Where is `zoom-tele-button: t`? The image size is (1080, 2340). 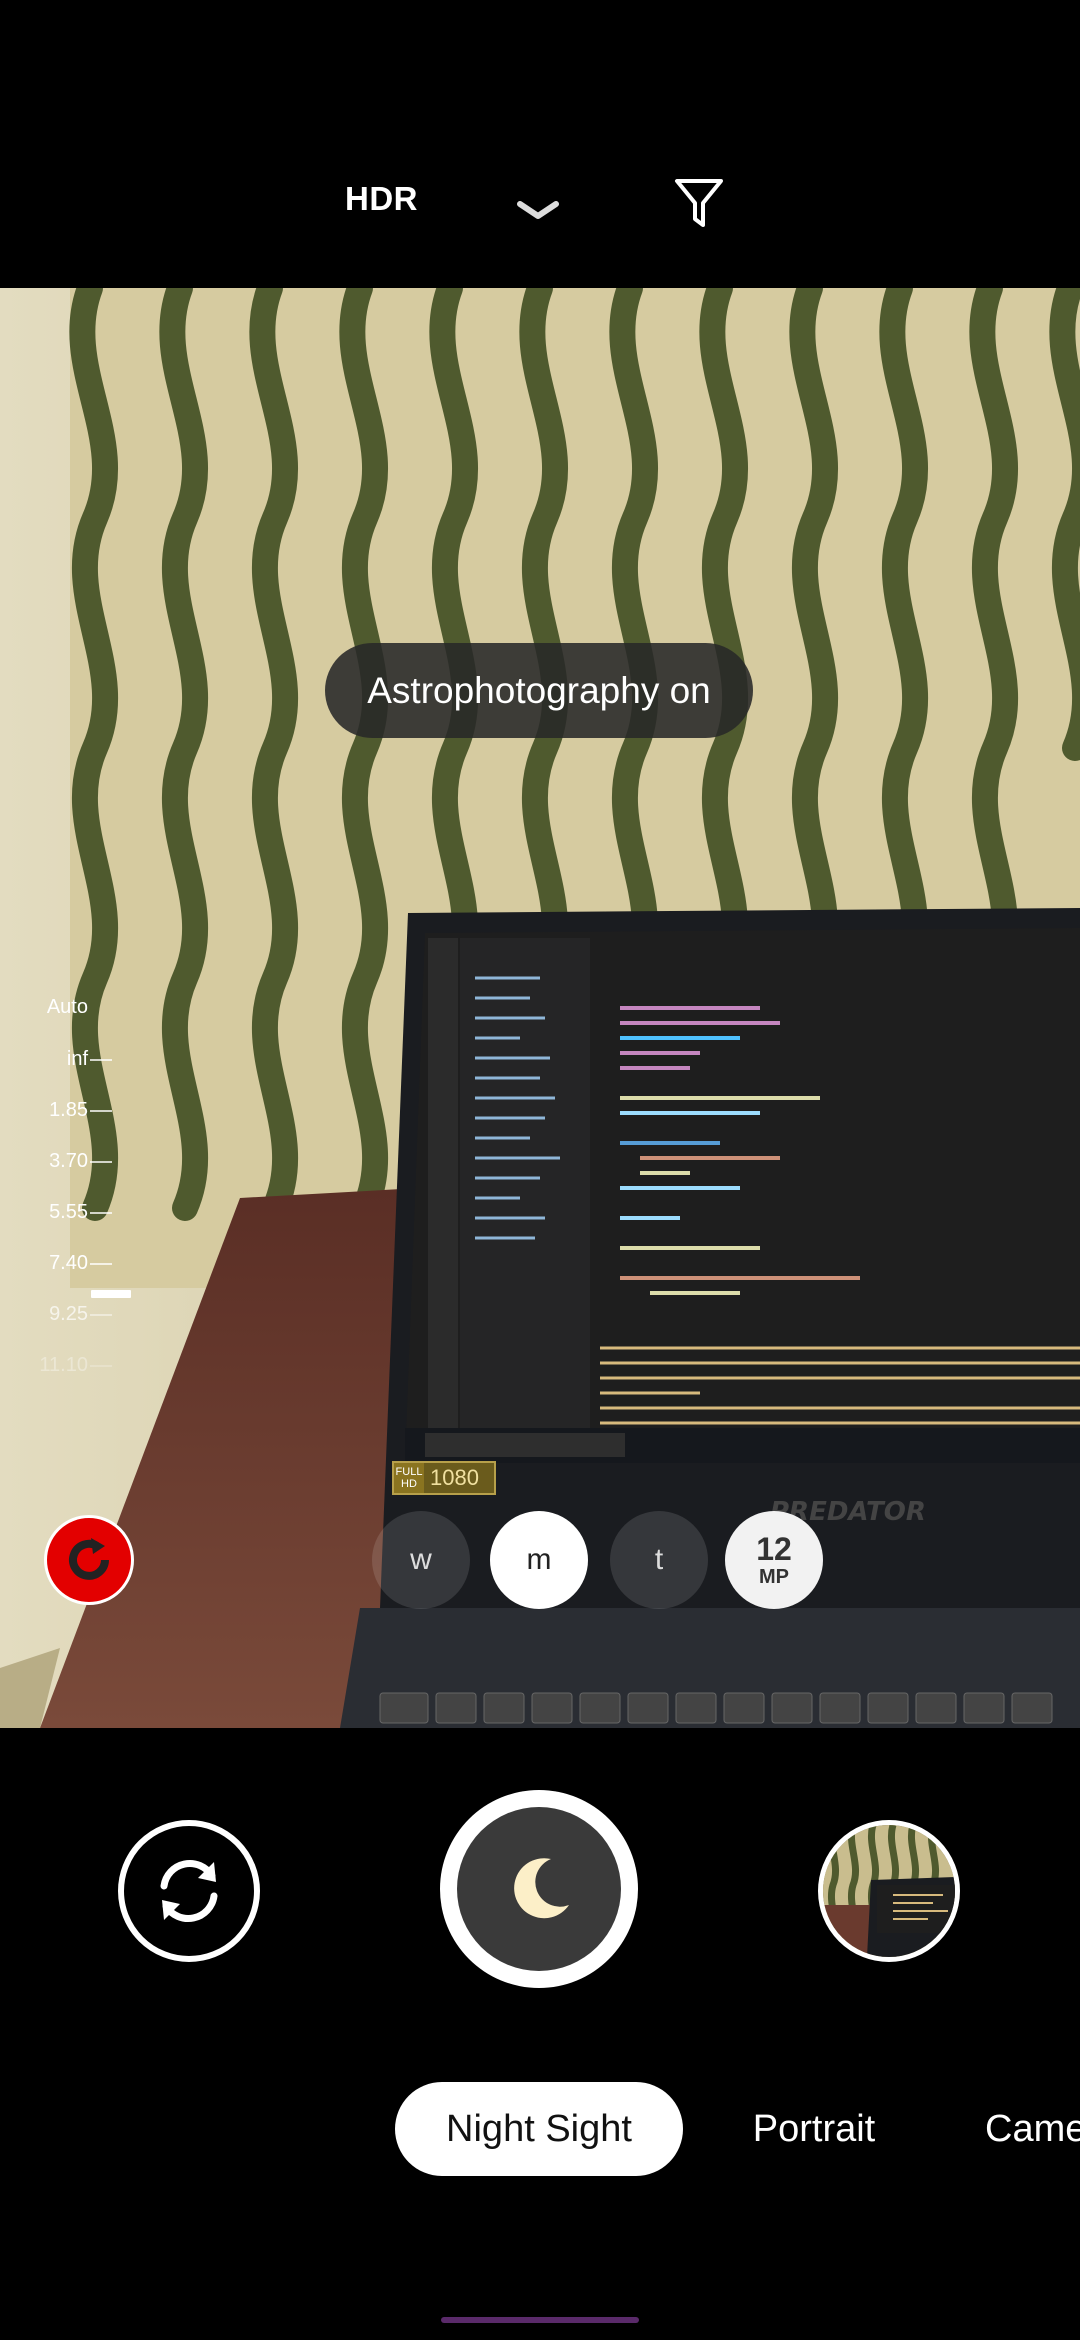
zoom-tele-button: t is located at coordinates (659, 1560).